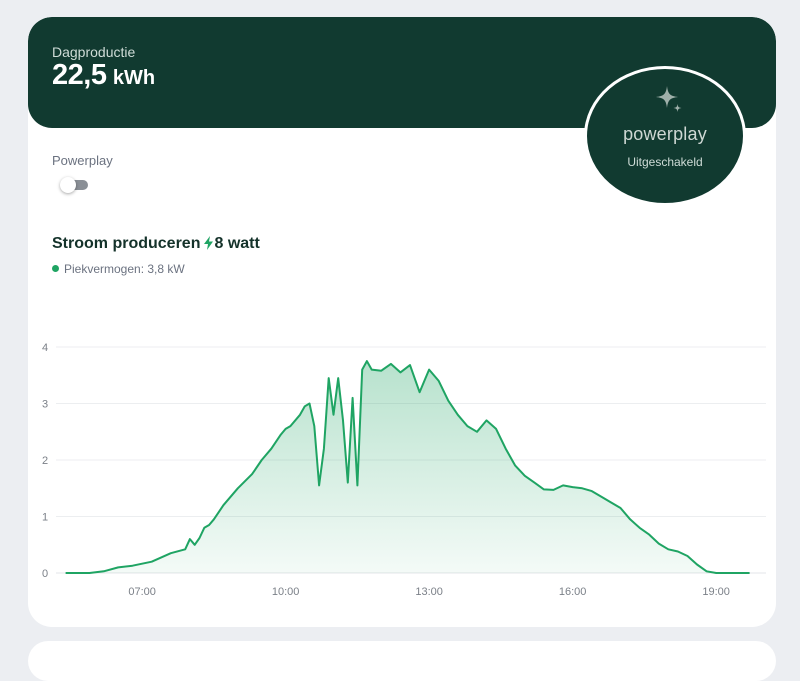  I want to click on powerplay-logo: powerplay, so click(665, 134).